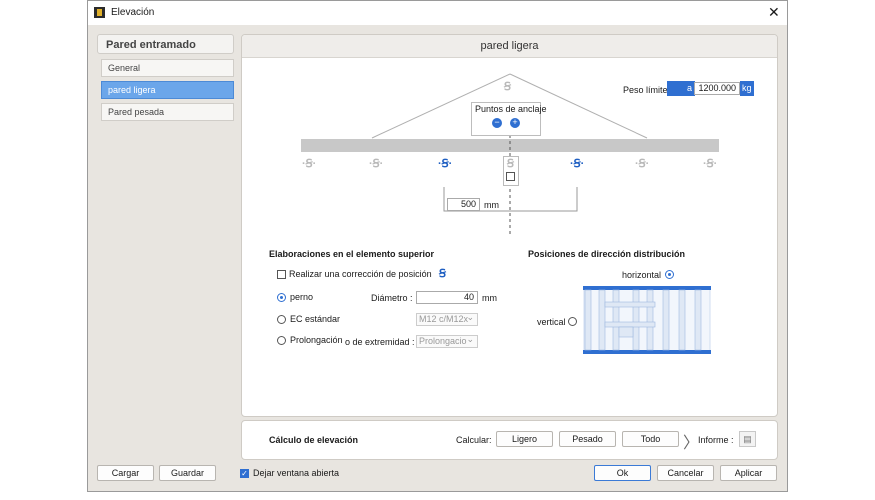 The width and height of the screenshot is (875, 500). What do you see at coordinates (515, 123) in the screenshot?
I see `plus-icon: +` at bounding box center [515, 123].